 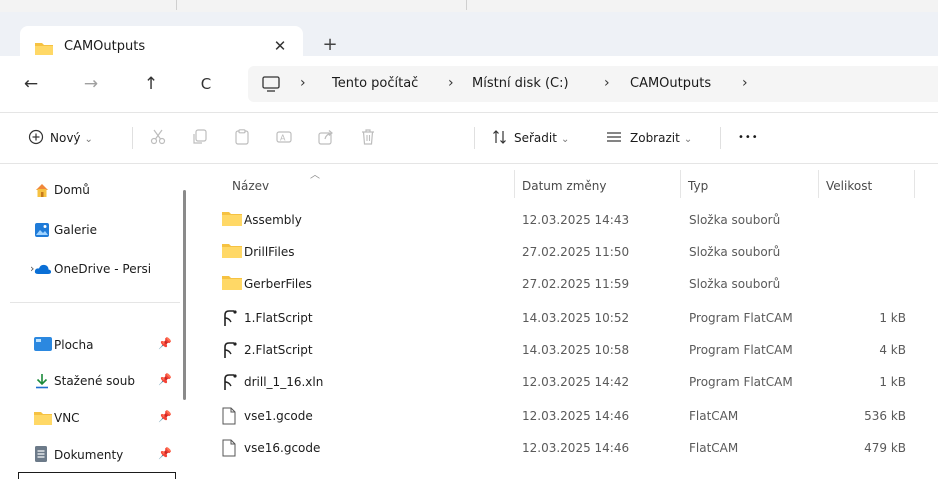 I want to click on file-date: 12.03.2025 14:42, so click(x=576, y=382).